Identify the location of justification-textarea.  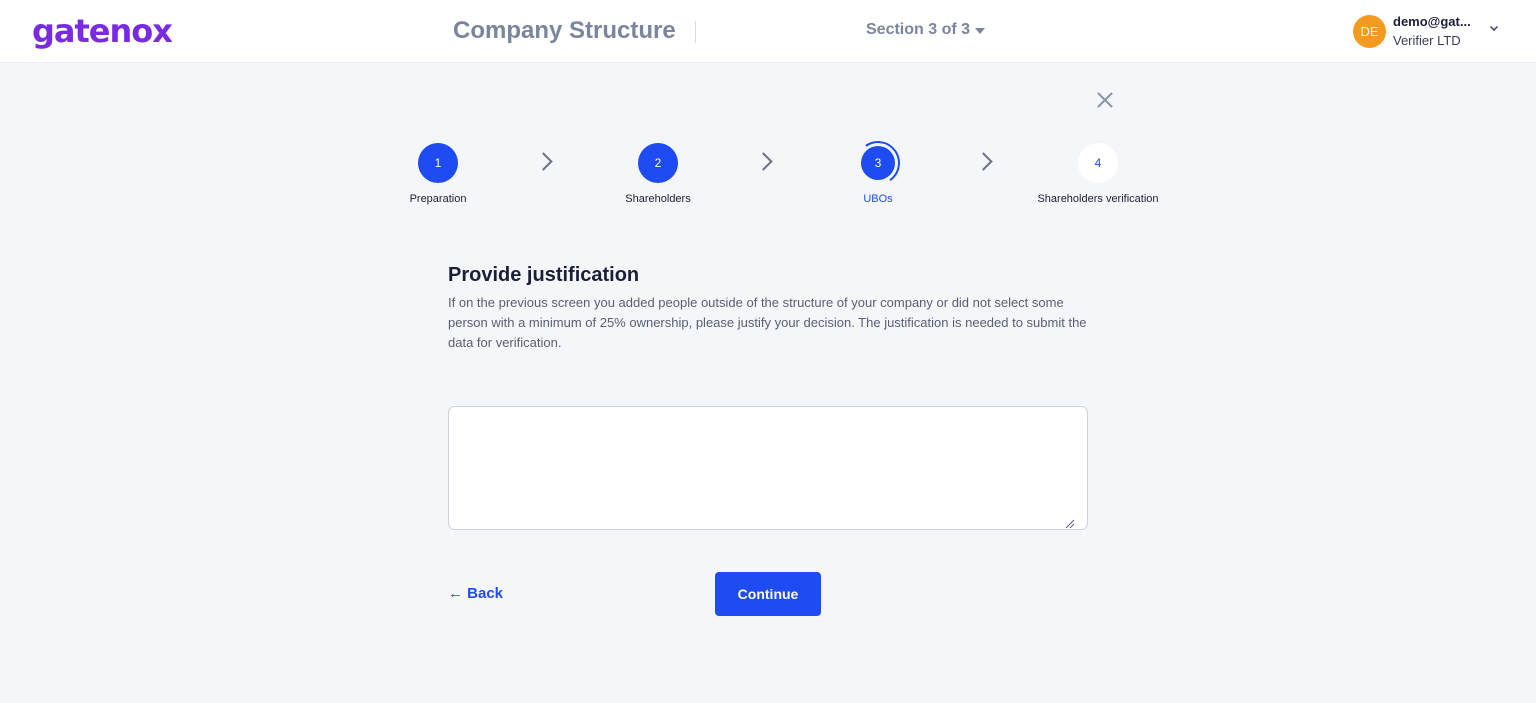
(768, 468).